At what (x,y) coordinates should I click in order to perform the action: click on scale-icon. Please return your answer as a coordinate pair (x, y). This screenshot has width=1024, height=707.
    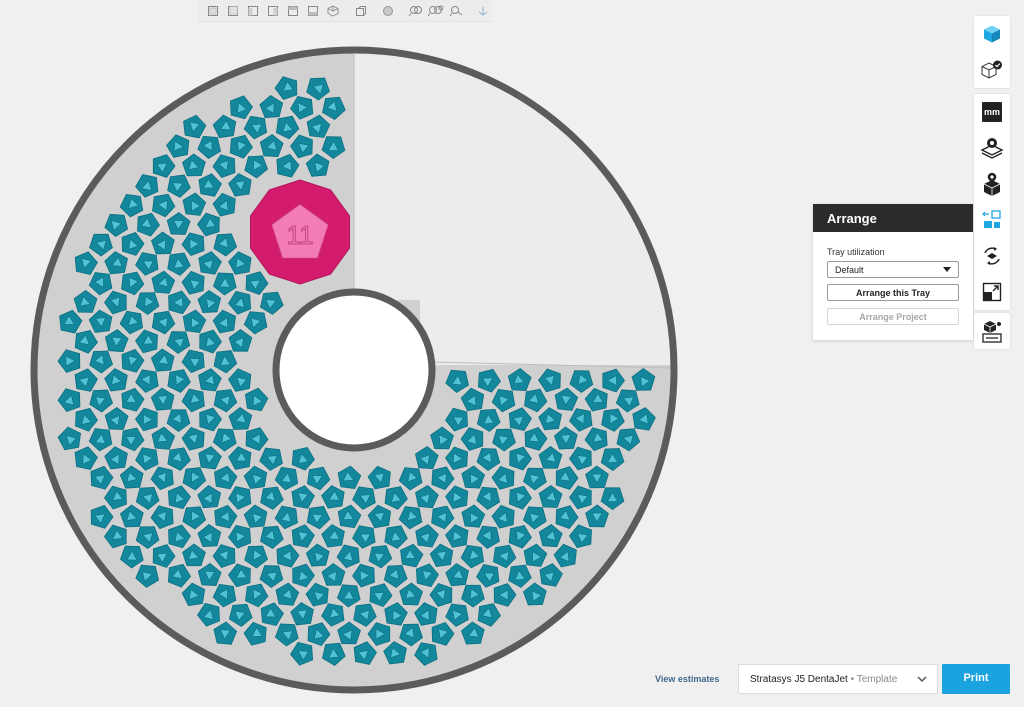
    Looking at the image, I should click on (992, 292).